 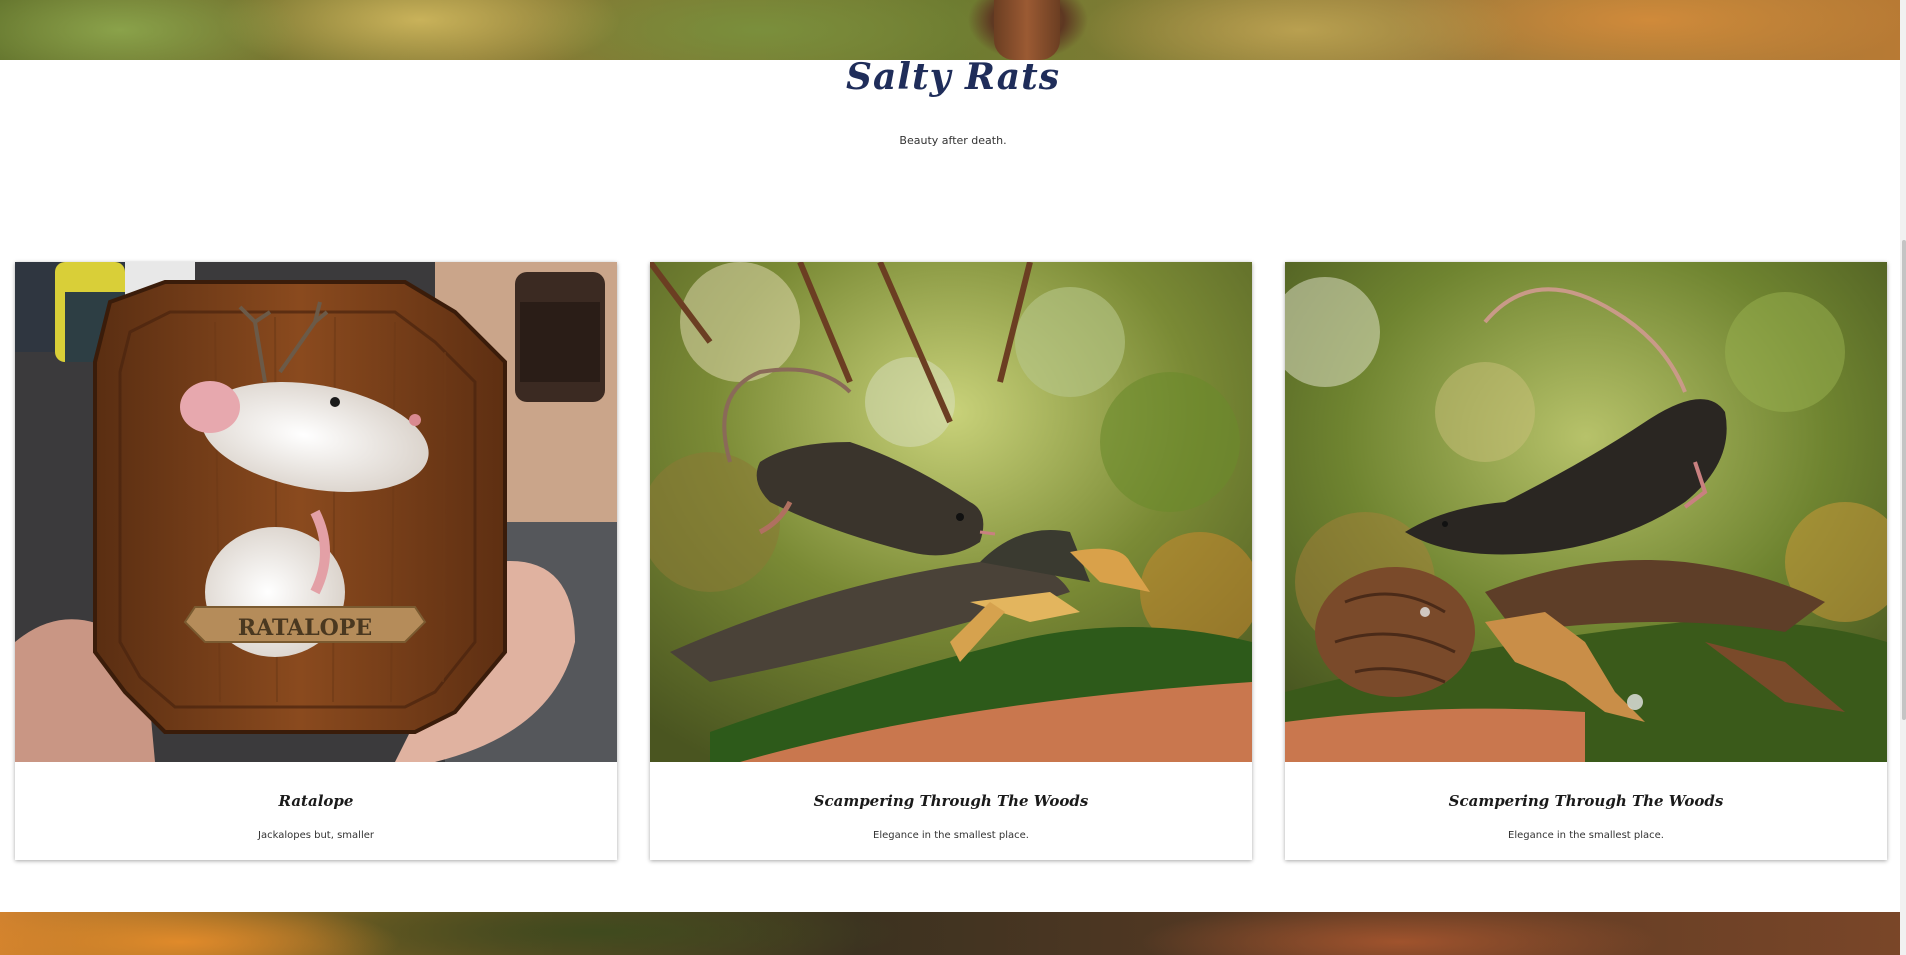 What do you see at coordinates (316, 835) in the screenshot?
I see `card-description: Jackalopes but, smaller` at bounding box center [316, 835].